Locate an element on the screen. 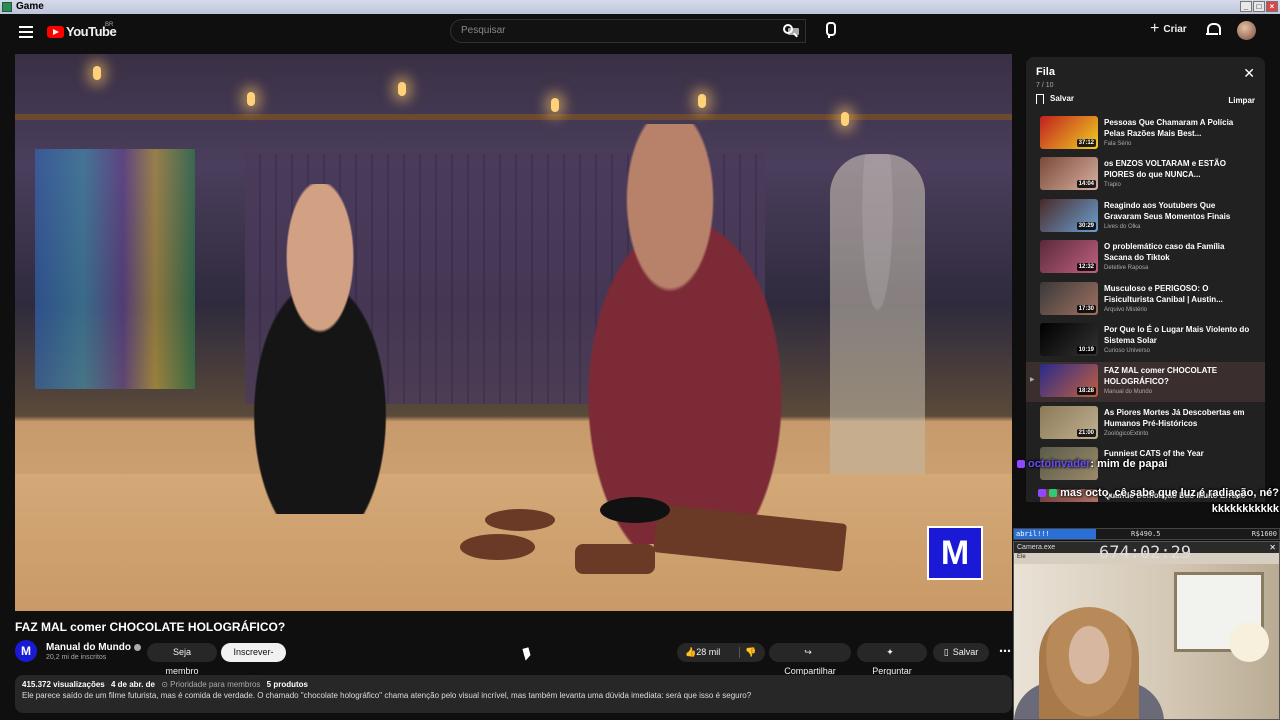 The height and width of the screenshot is (720, 1280). maximize-button: □ is located at coordinates (1259, 6).